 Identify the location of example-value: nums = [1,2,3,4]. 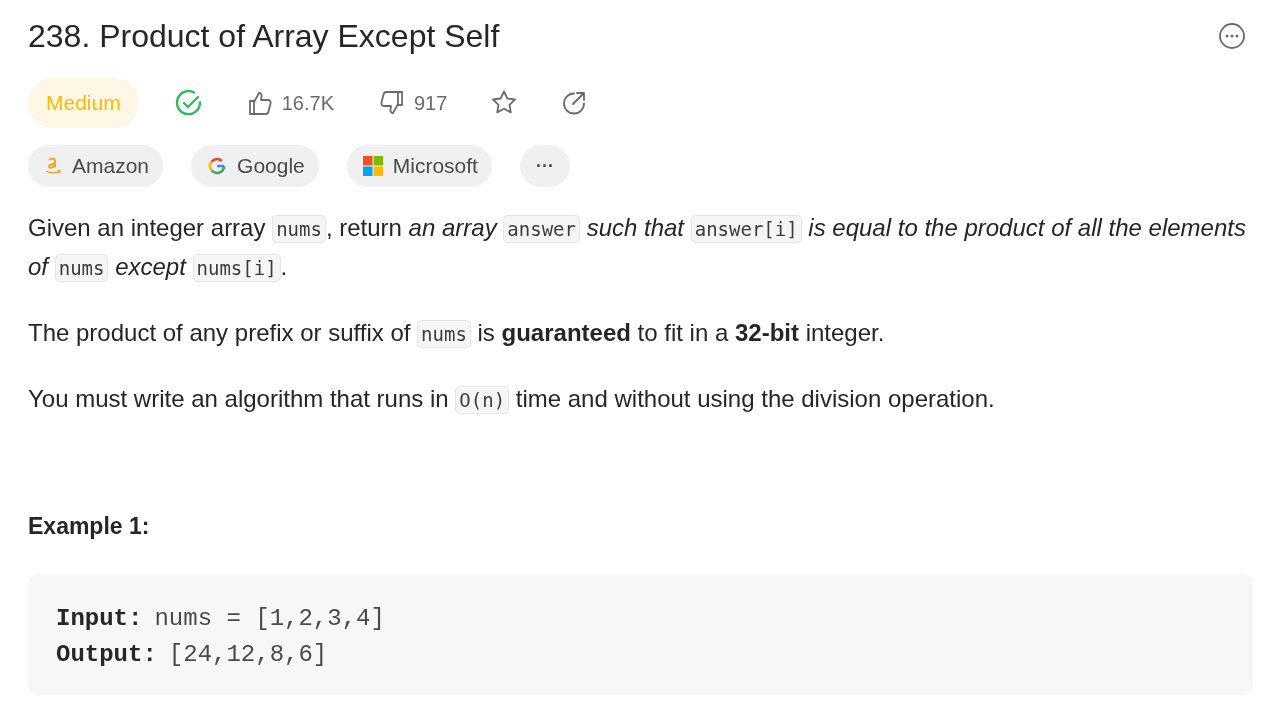
(269, 618).